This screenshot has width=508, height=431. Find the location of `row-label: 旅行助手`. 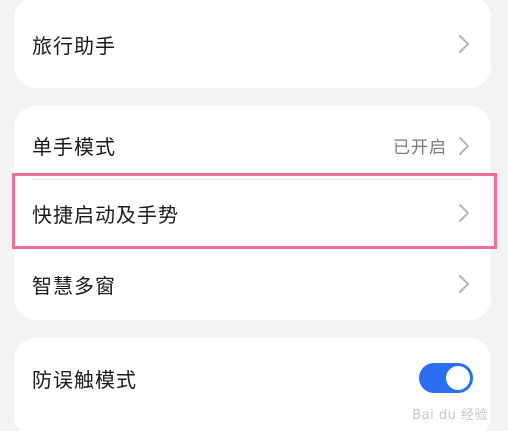

row-label: 旅行助手 is located at coordinates (74, 45).